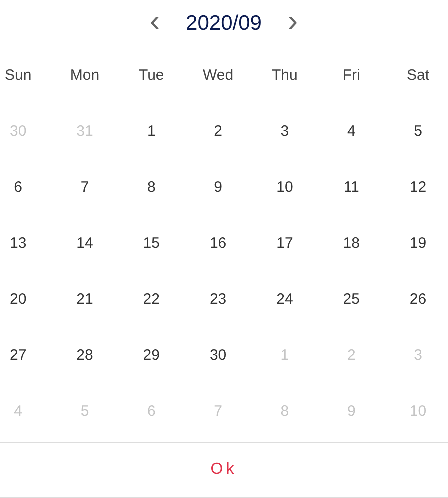 Image resolution: width=448 pixels, height=498 pixels. Describe the element at coordinates (418, 76) in the screenshot. I see `weekday-label: Sat` at that location.